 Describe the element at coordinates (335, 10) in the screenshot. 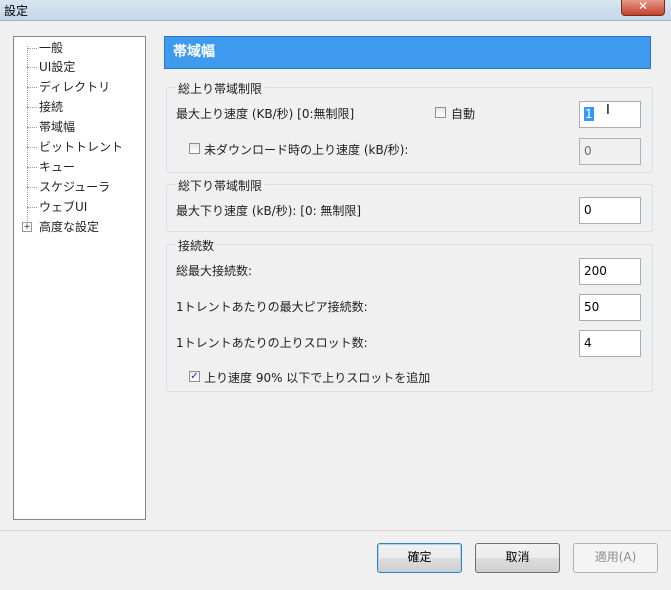

I see `title-bar: 設定 ✕` at that location.